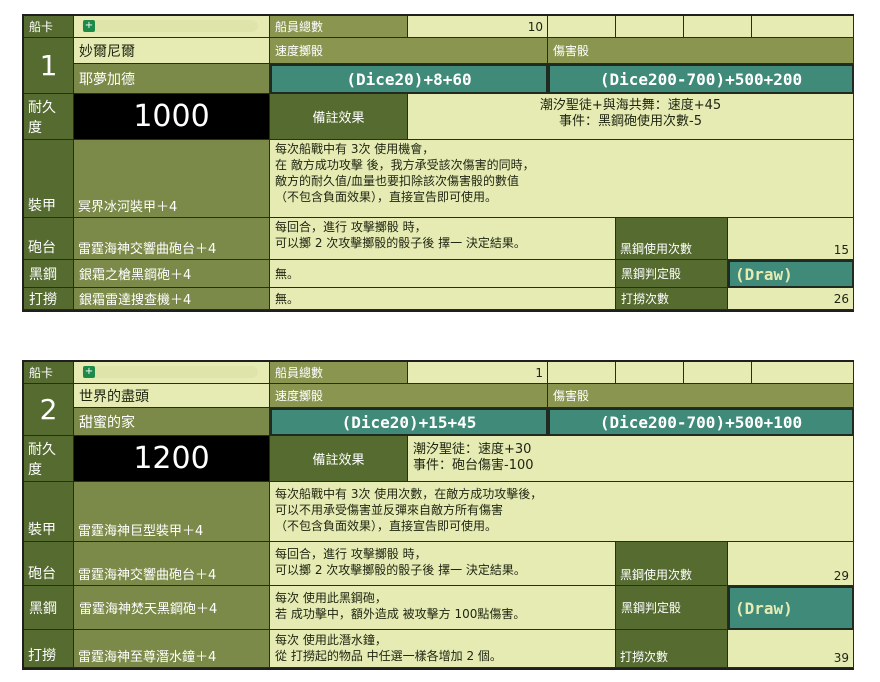  I want to click on crew-count-text: 10, so click(535, 27).